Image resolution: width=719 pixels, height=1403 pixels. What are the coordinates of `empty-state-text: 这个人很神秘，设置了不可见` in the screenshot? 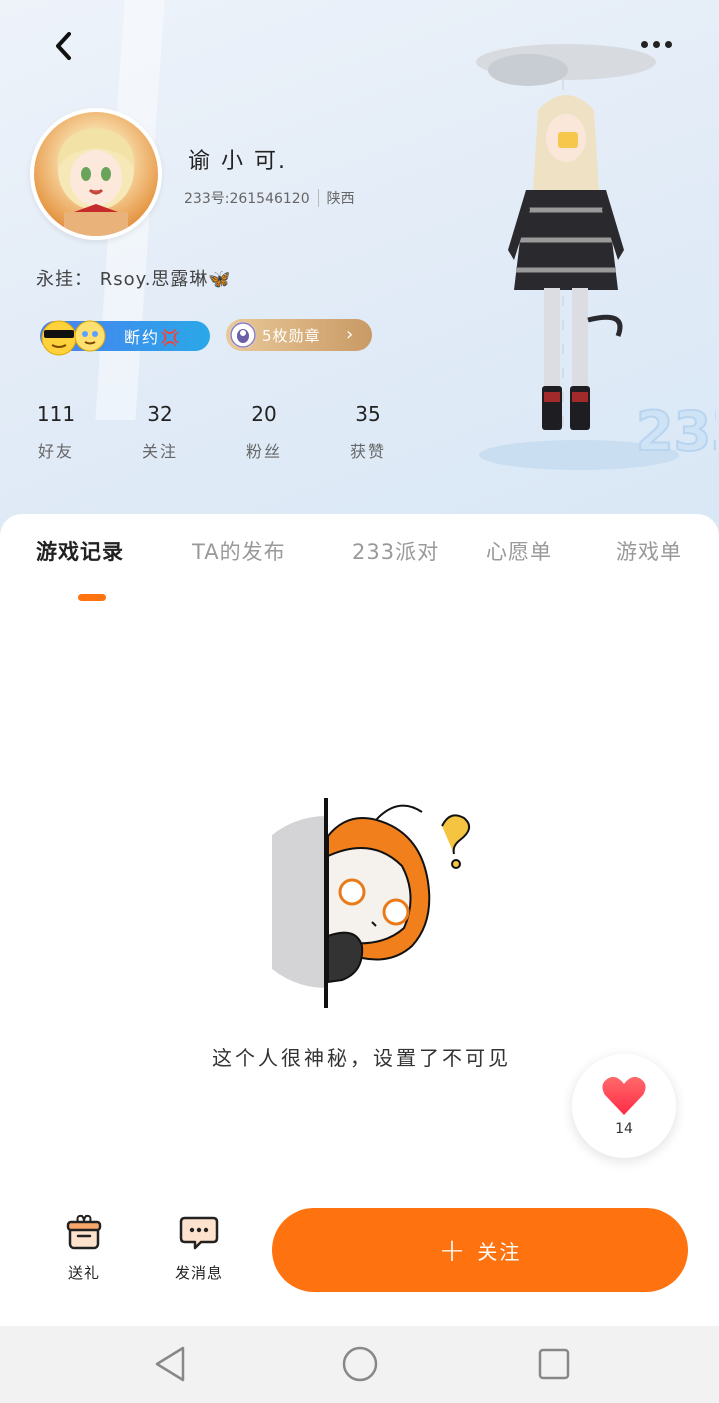 It's located at (361, 1058).